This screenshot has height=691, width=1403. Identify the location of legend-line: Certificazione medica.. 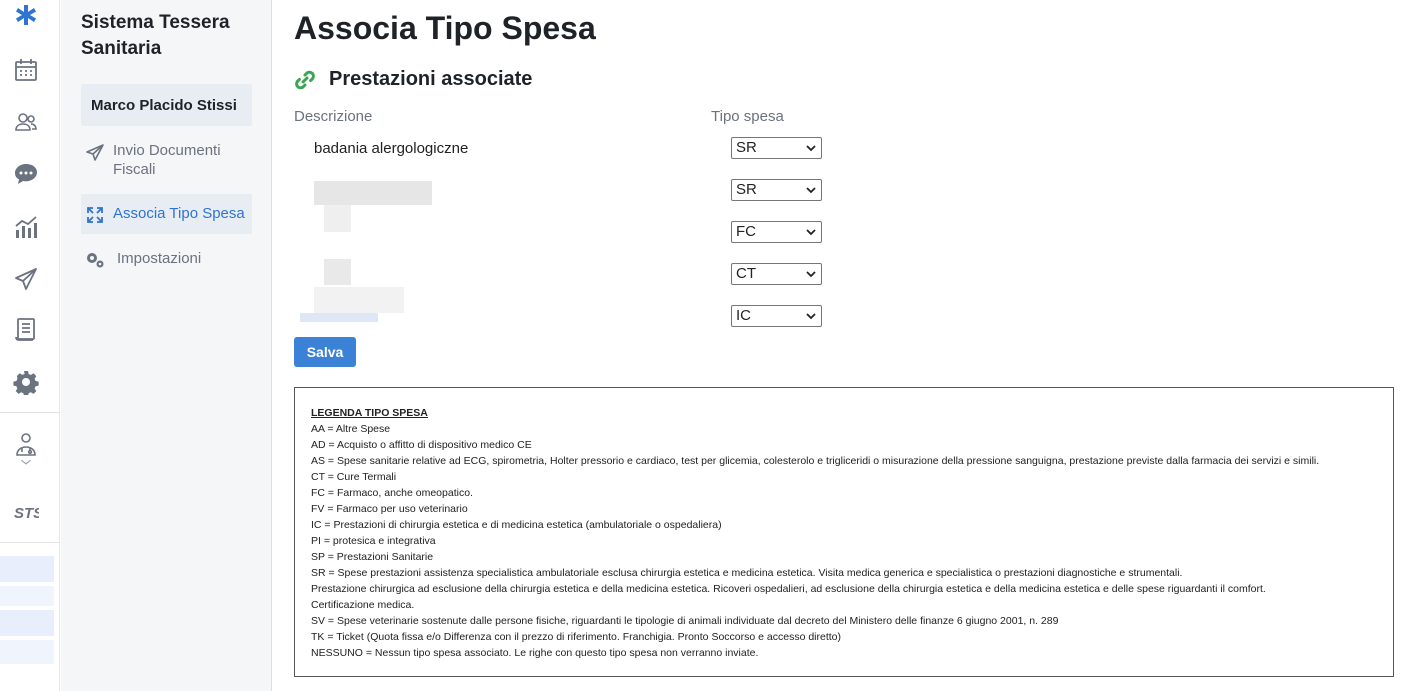
(363, 605).